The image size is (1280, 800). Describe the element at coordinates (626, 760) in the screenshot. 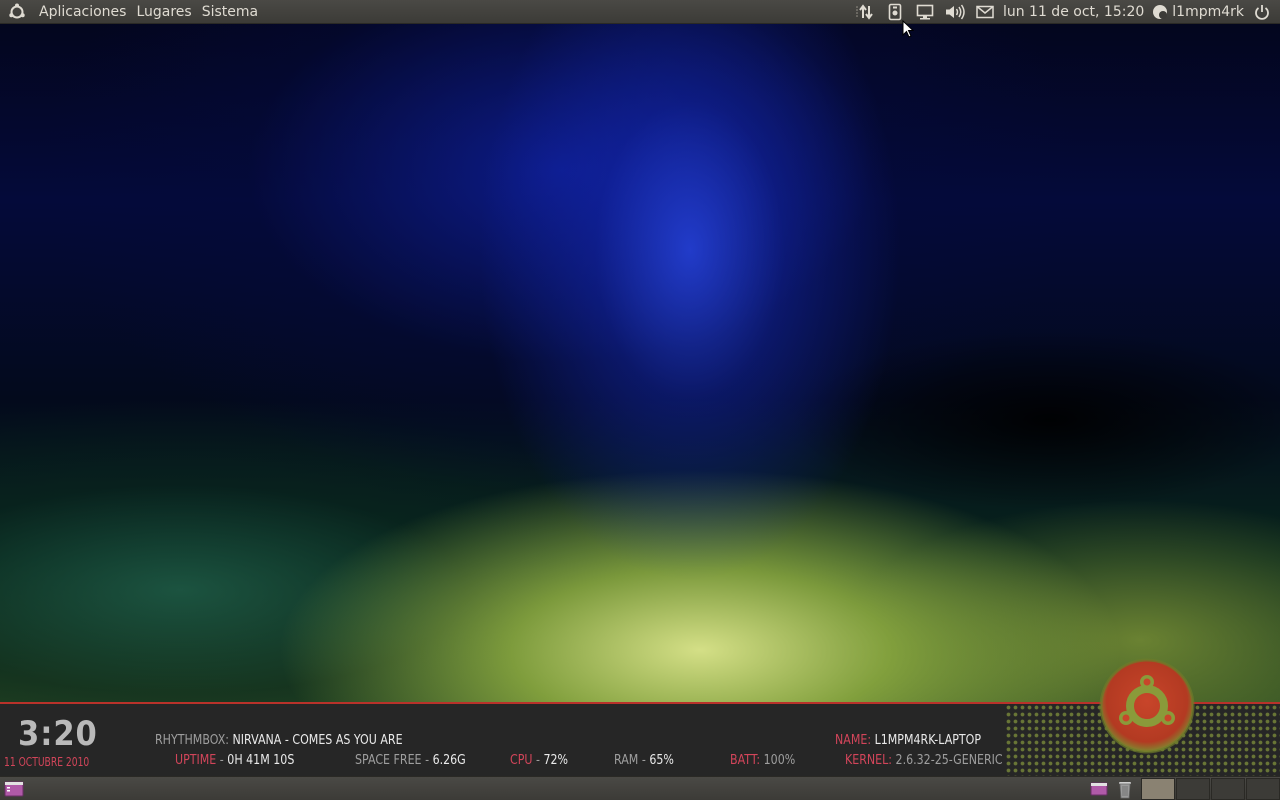

I see `ram-label: ram` at that location.